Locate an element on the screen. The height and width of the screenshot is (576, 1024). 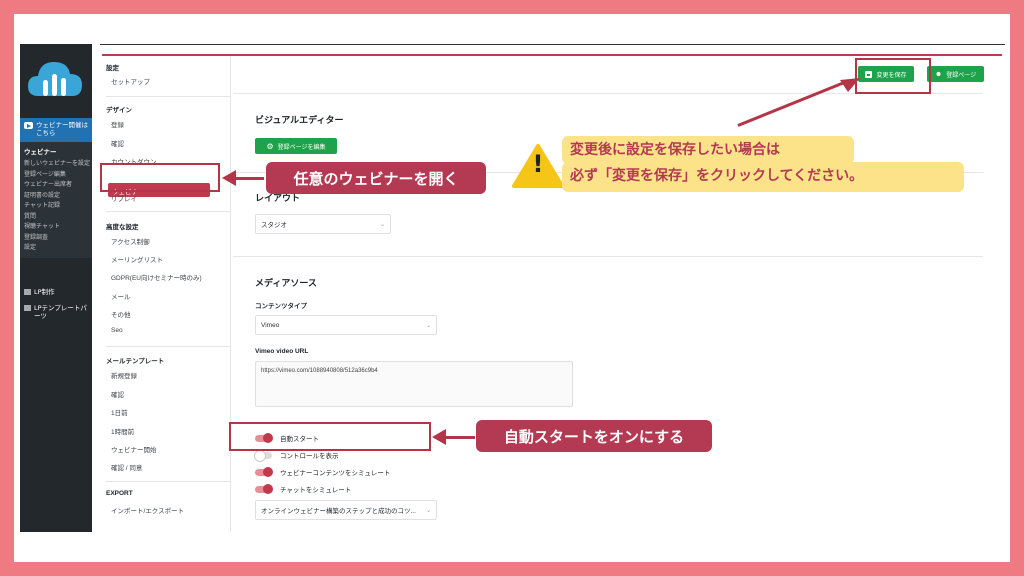
register-page-label: 登録ページ is located at coordinates (961, 75).